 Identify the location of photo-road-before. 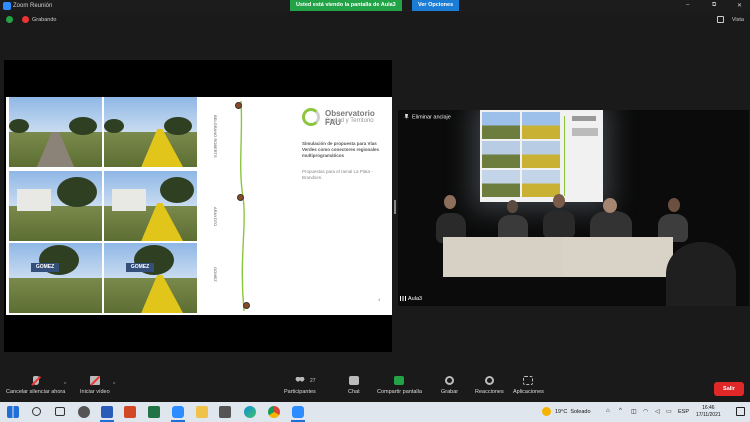
(55, 132).